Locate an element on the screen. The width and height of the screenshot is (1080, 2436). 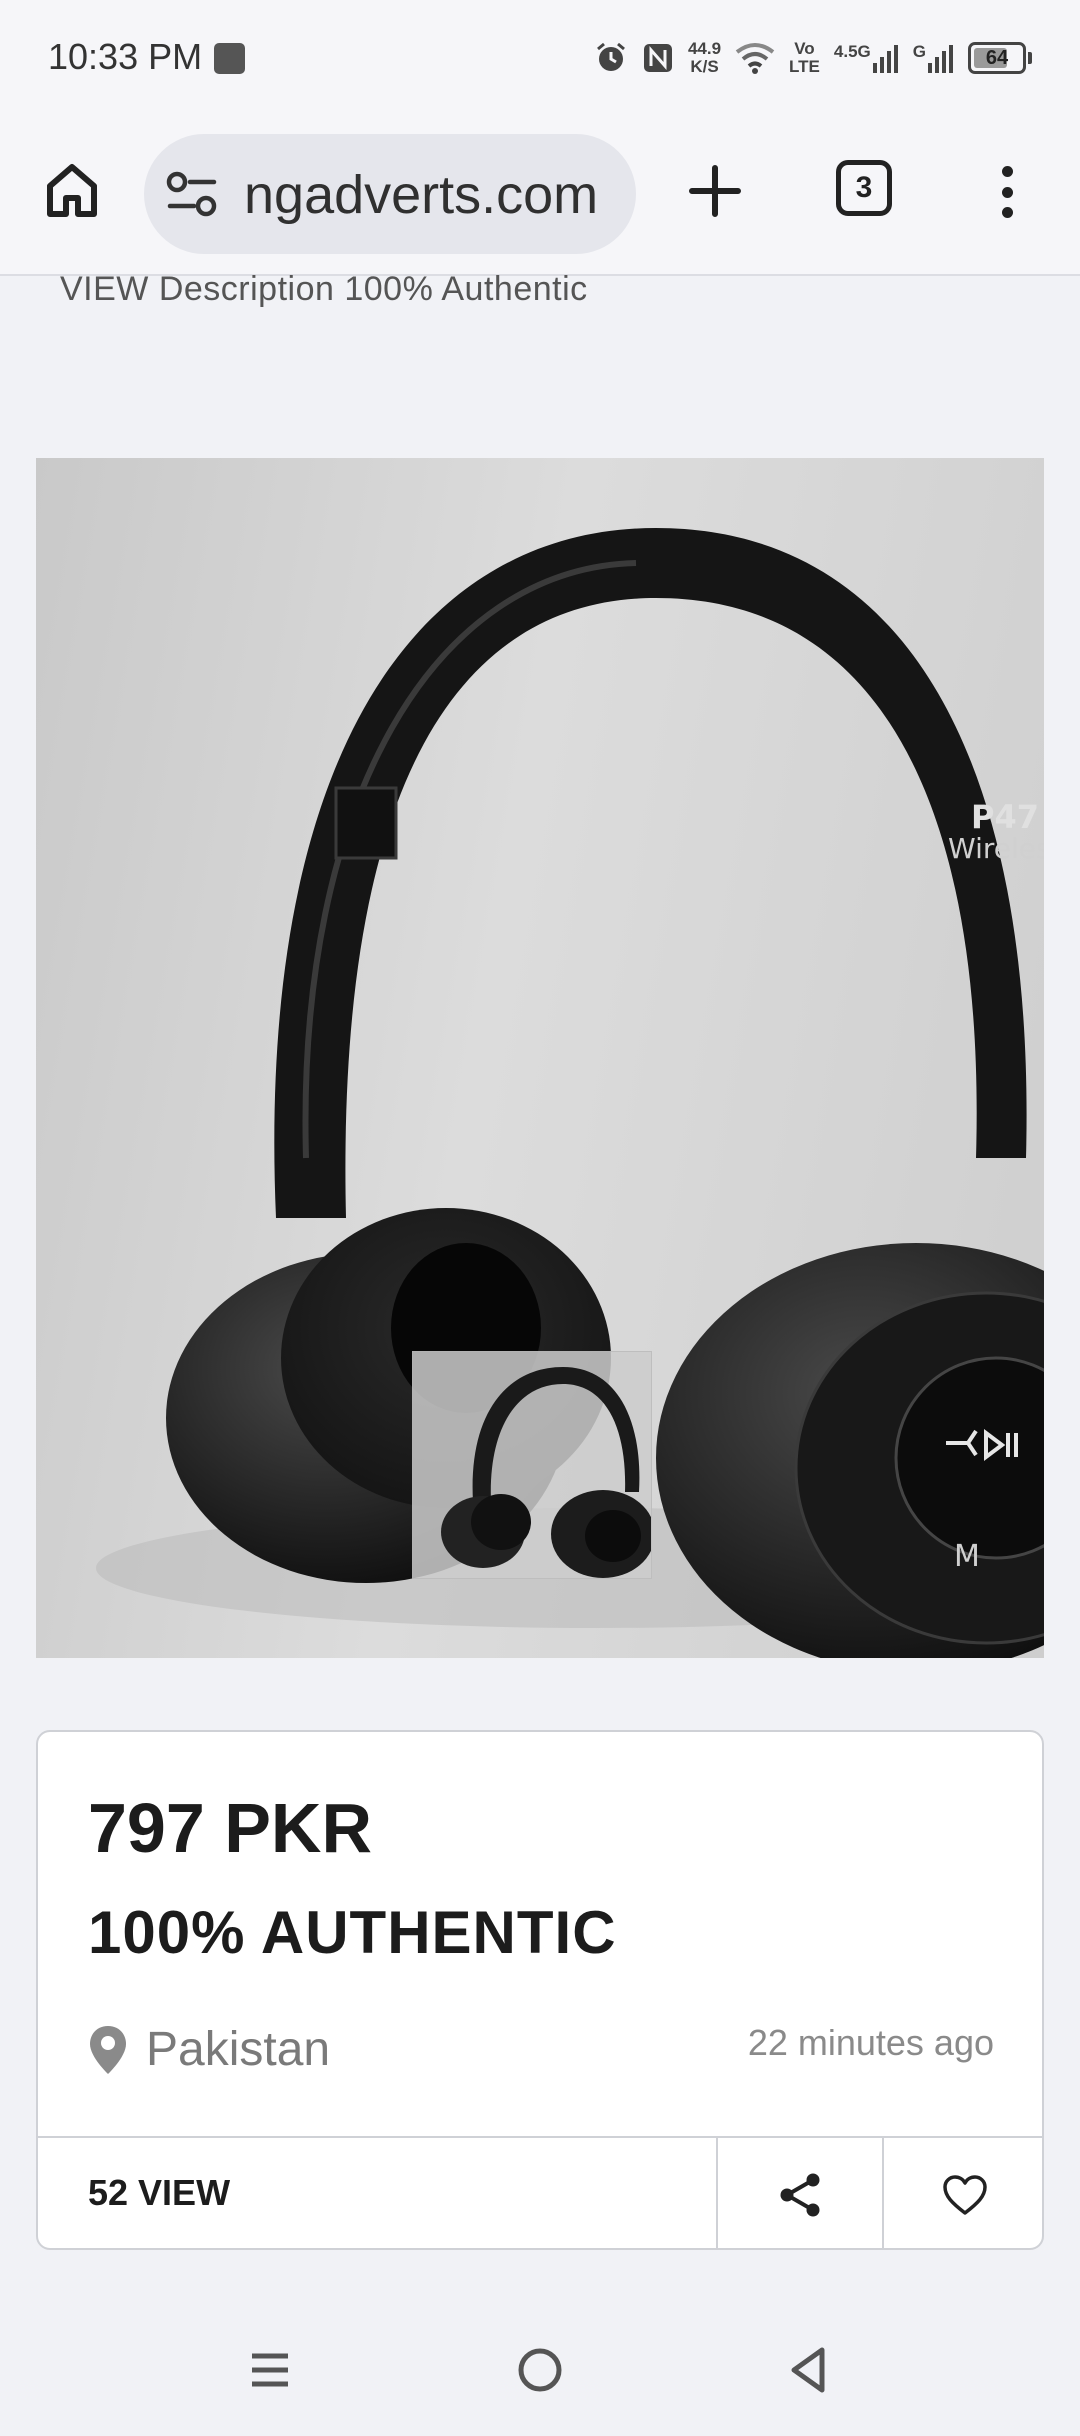
network-speed-value: 44.9 is located at coordinates (704, 48).